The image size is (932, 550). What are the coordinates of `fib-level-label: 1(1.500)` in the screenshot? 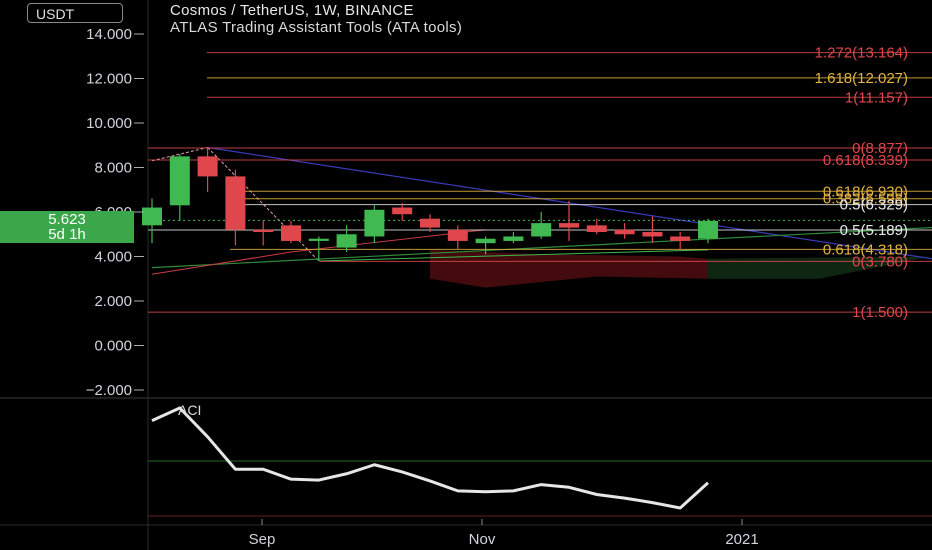 It's located at (880, 312).